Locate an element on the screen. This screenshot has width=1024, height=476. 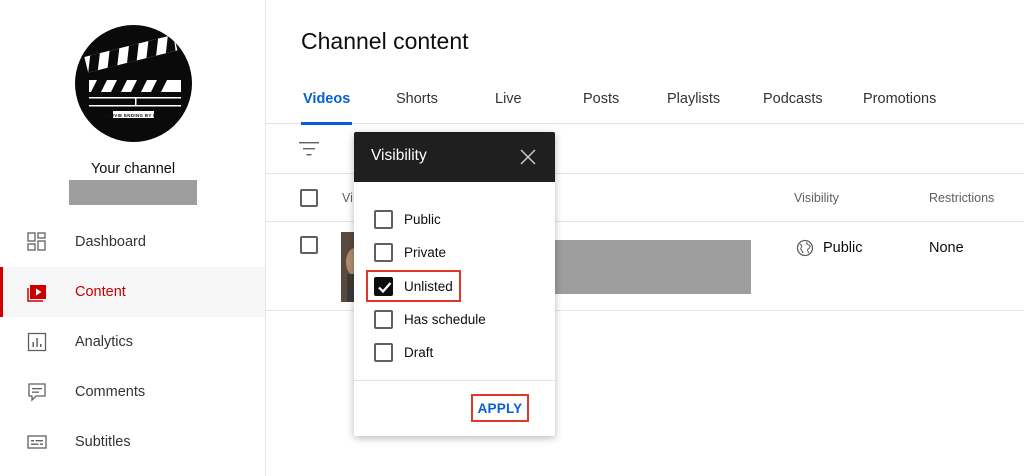
option-label: Private is located at coordinates (425, 252).